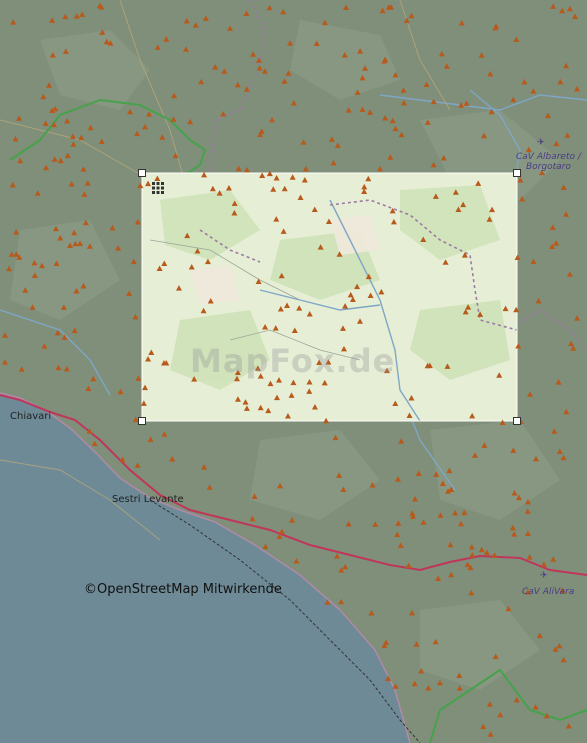 The image size is (587, 743). Describe the element at coordinates (517, 421) in the screenshot. I see `resize-handle-bottom-right` at that location.